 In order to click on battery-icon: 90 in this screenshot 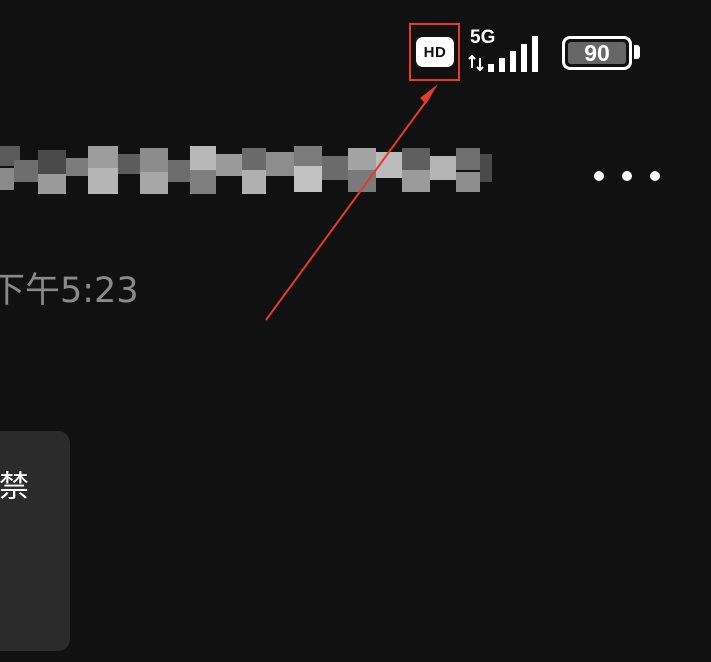, I will do `click(597, 53)`.